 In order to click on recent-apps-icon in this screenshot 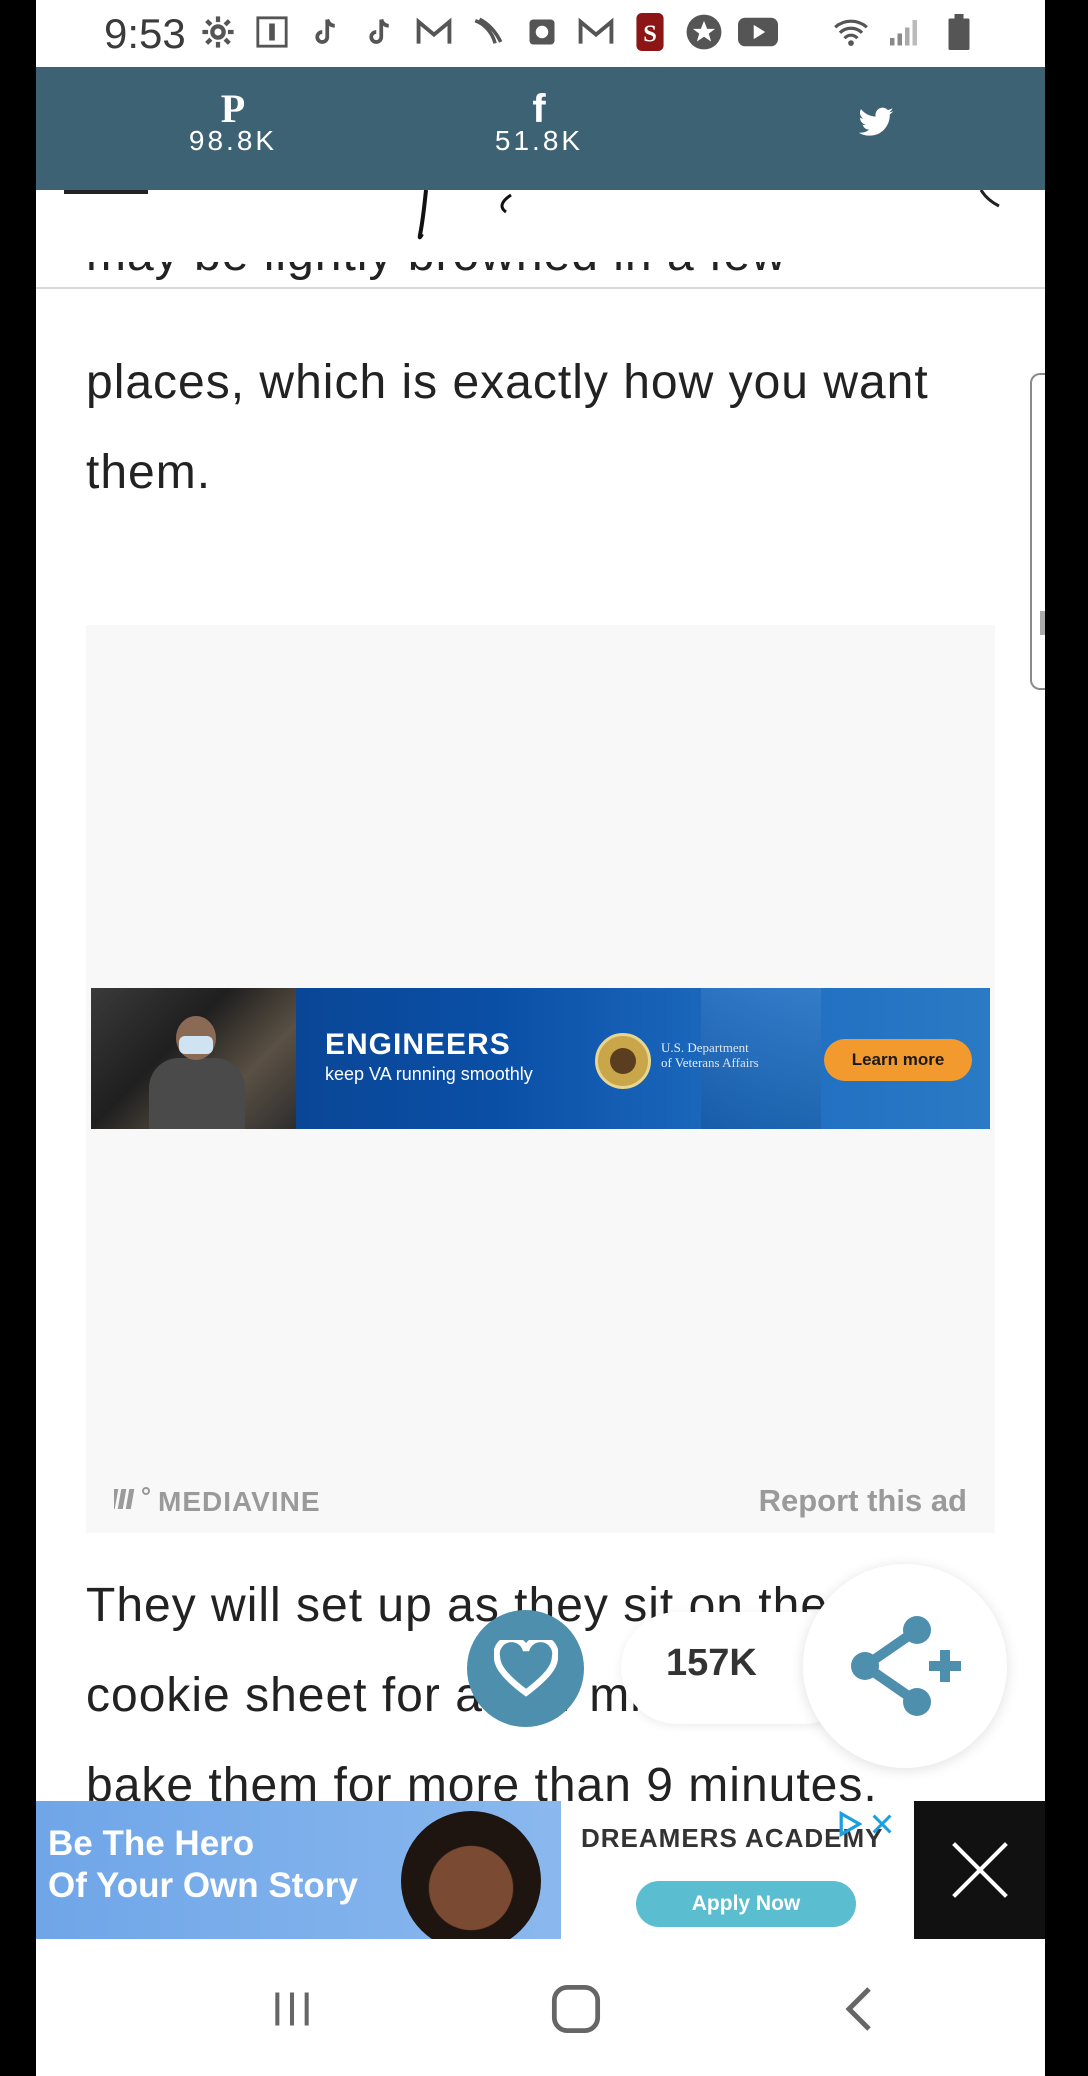, I will do `click(292, 2009)`.